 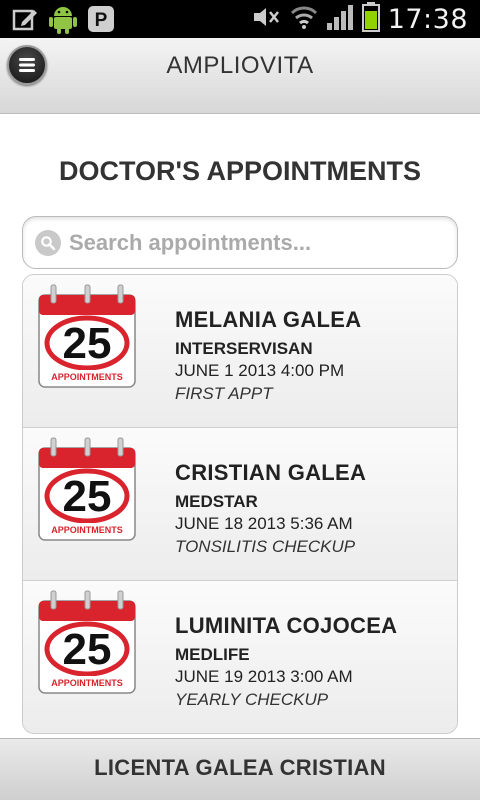 I want to click on android-icon, so click(x=63, y=19).